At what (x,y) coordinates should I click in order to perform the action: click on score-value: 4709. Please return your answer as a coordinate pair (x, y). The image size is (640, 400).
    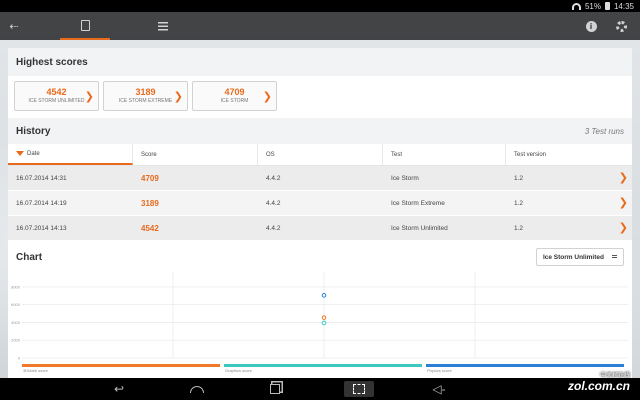
    Looking at the image, I should click on (234, 92).